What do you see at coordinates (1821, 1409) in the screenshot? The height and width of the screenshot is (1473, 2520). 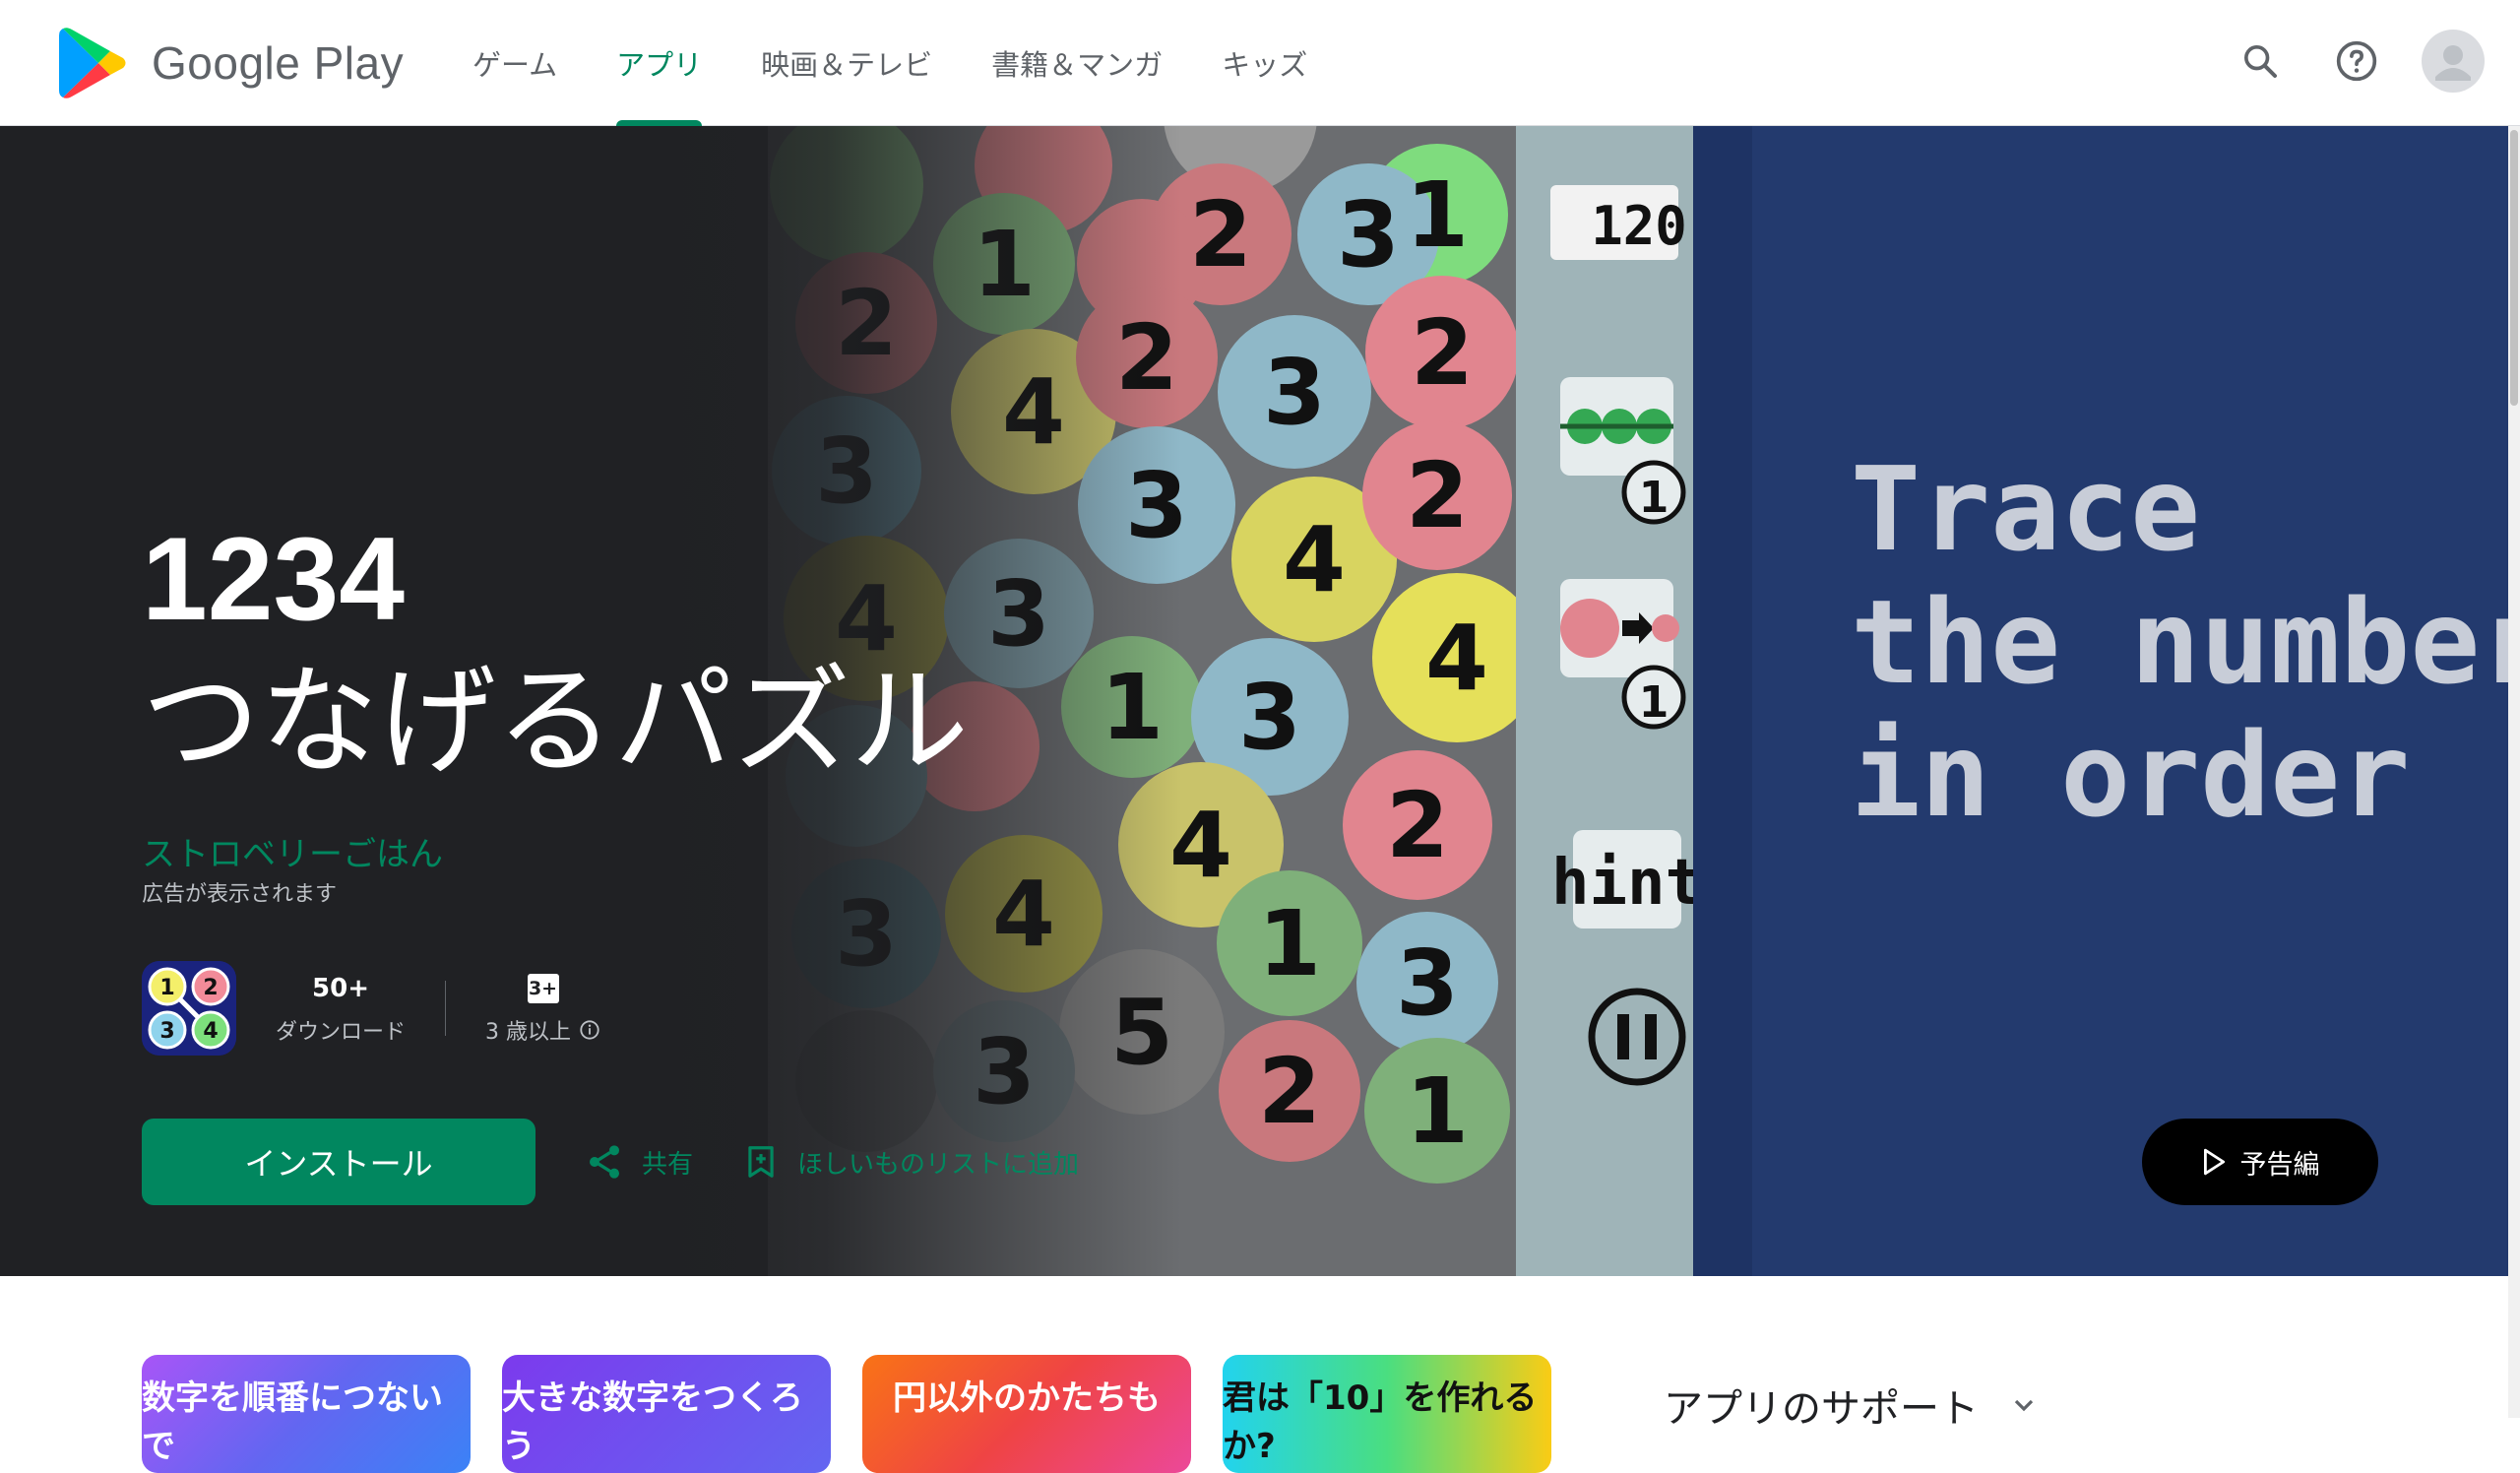 I see `app-support-label: アプリのサポート` at bounding box center [1821, 1409].